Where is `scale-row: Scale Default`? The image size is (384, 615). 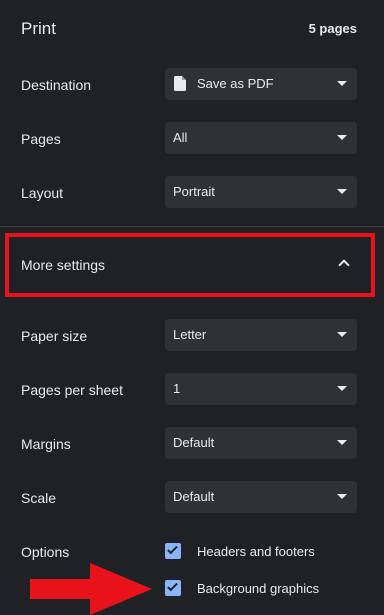 scale-row: Scale Default is located at coordinates (192, 499).